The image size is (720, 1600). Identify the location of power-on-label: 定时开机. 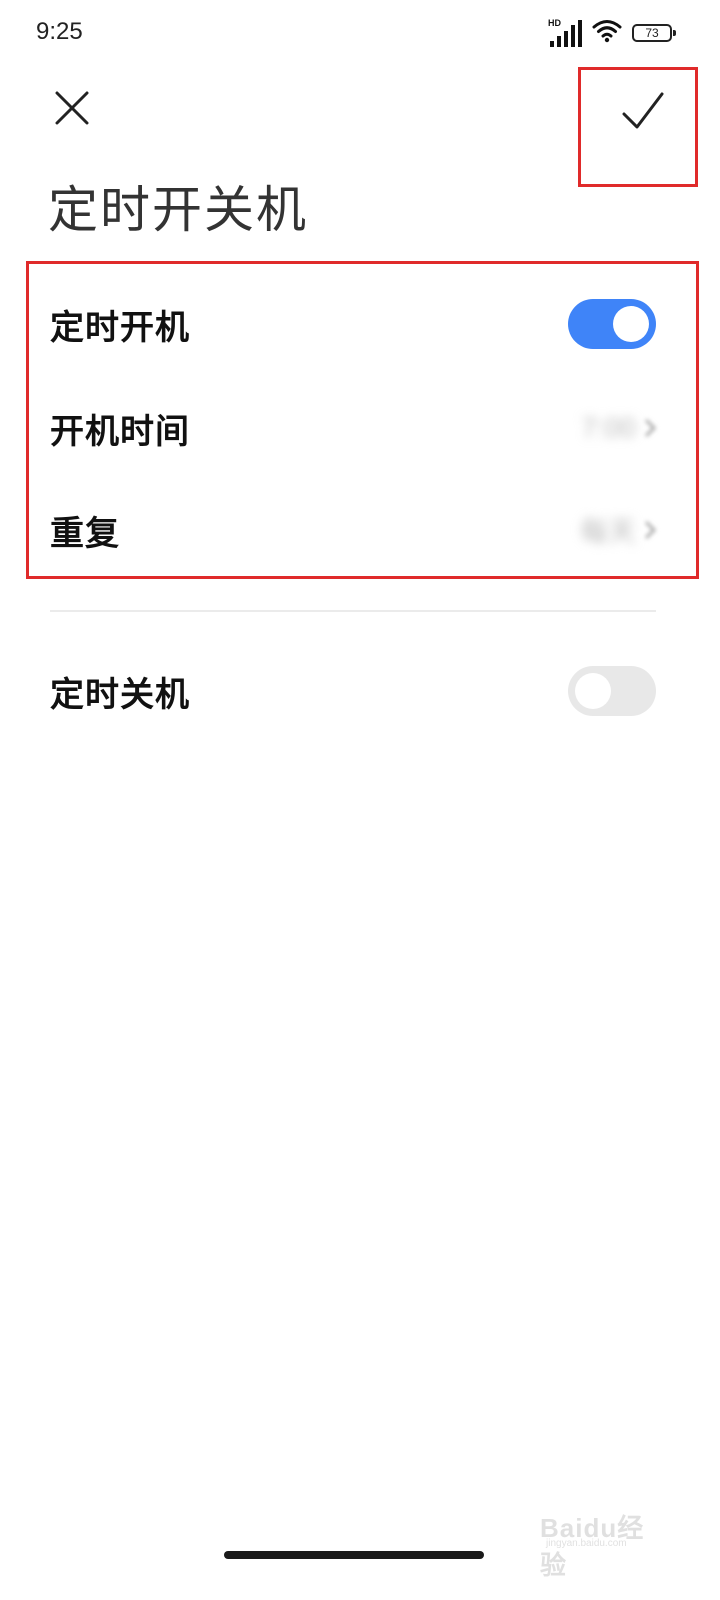
(120, 327).